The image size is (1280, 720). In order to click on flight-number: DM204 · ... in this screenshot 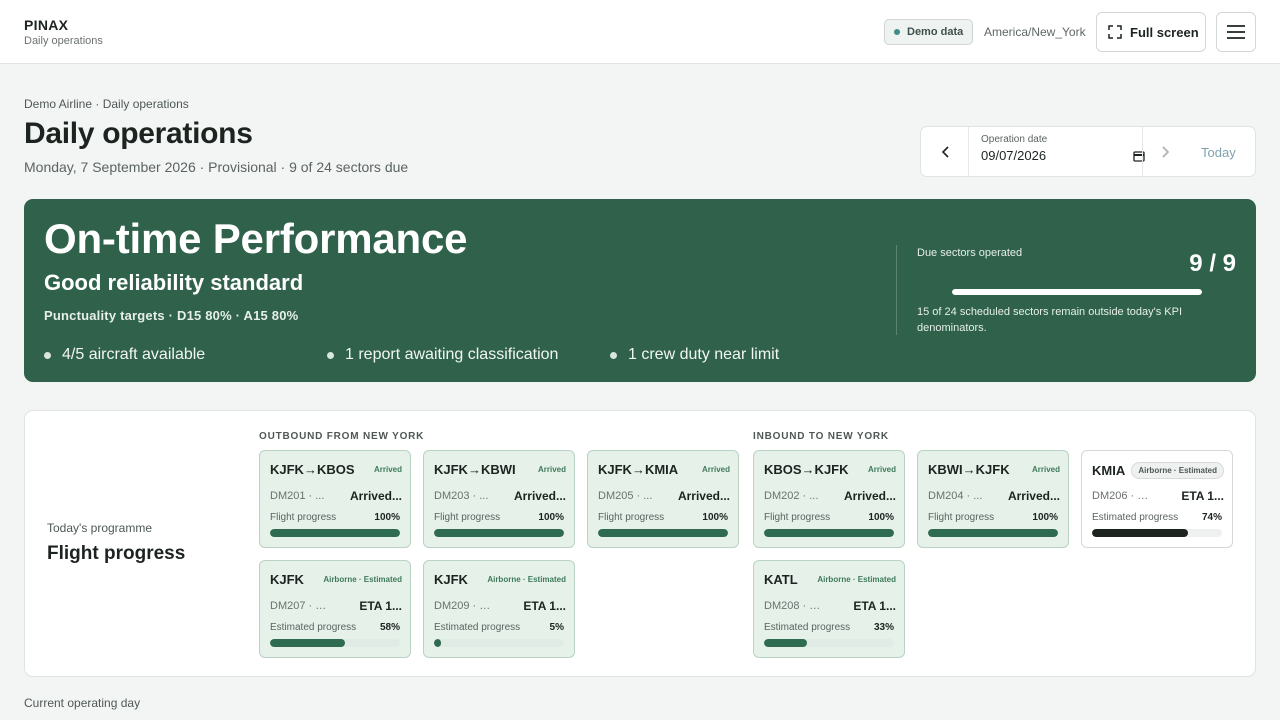, I will do `click(955, 496)`.